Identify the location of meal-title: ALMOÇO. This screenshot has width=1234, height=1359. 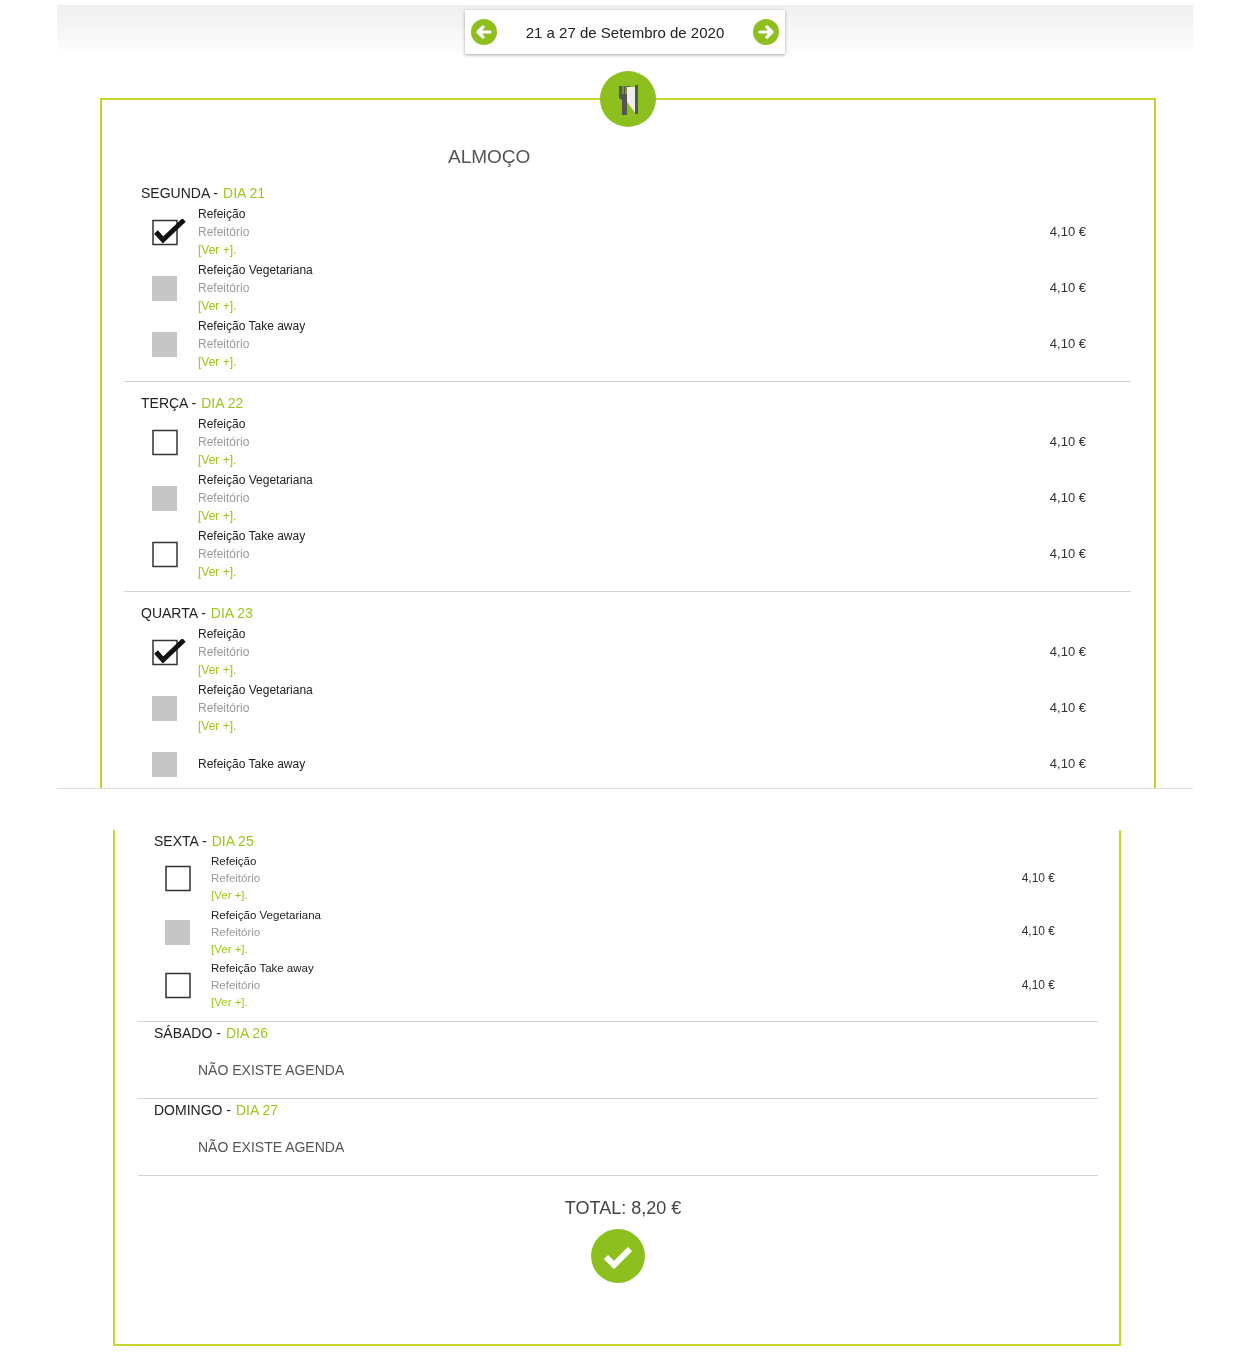
(490, 157).